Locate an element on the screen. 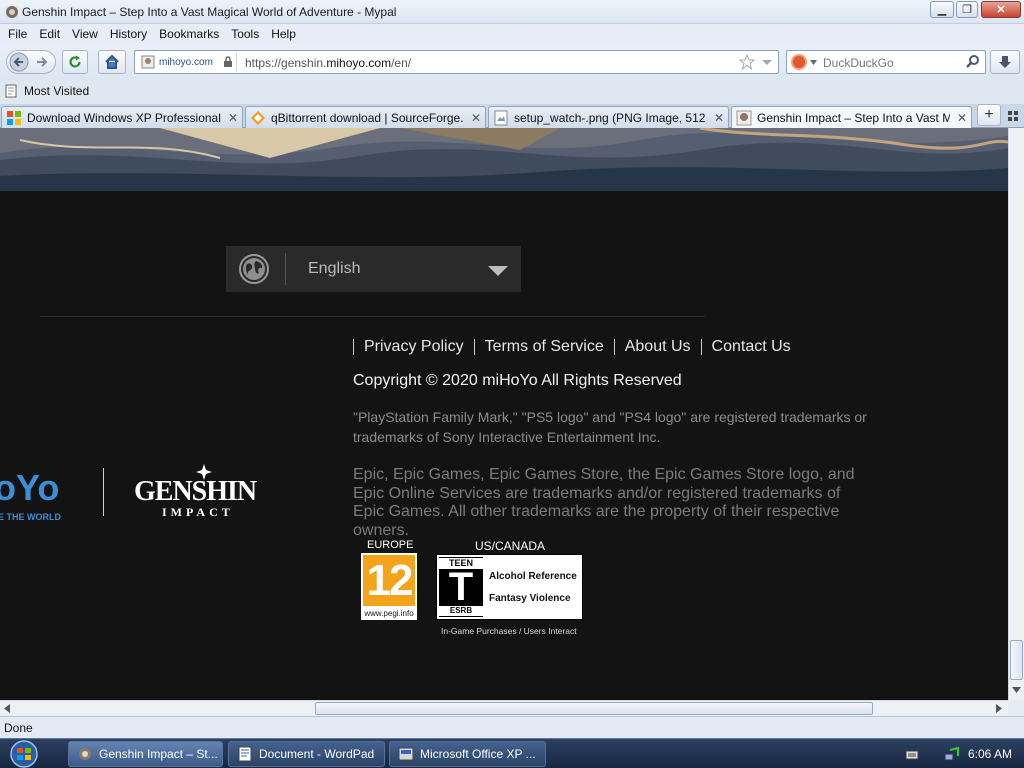  back-forward-button is located at coordinates (31, 62).